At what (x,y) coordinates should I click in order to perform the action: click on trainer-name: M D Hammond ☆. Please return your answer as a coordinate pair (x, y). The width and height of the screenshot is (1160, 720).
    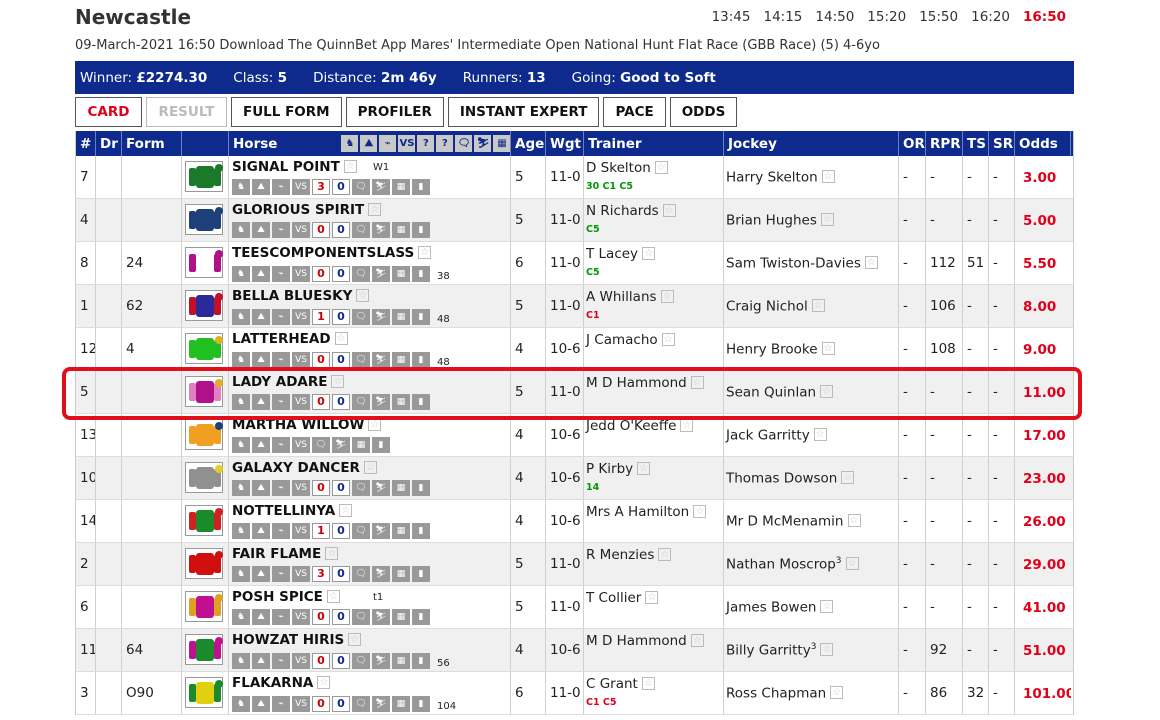
    Looking at the image, I should click on (645, 641).